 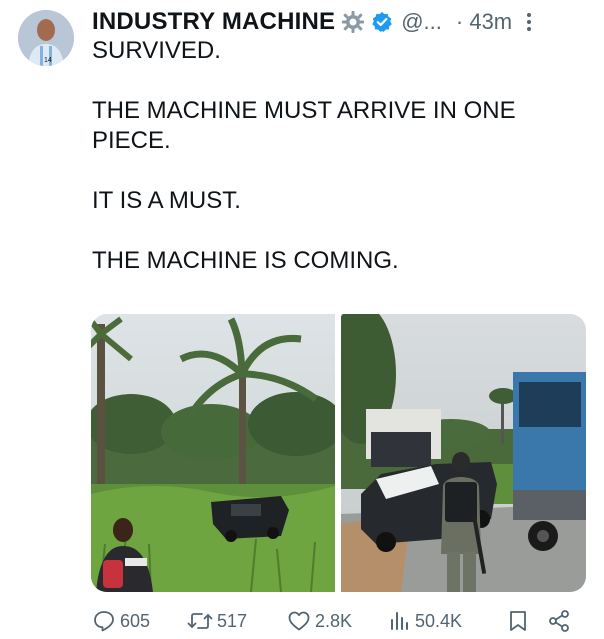 What do you see at coordinates (439, 620) in the screenshot?
I see `views-count: 50.4K` at bounding box center [439, 620].